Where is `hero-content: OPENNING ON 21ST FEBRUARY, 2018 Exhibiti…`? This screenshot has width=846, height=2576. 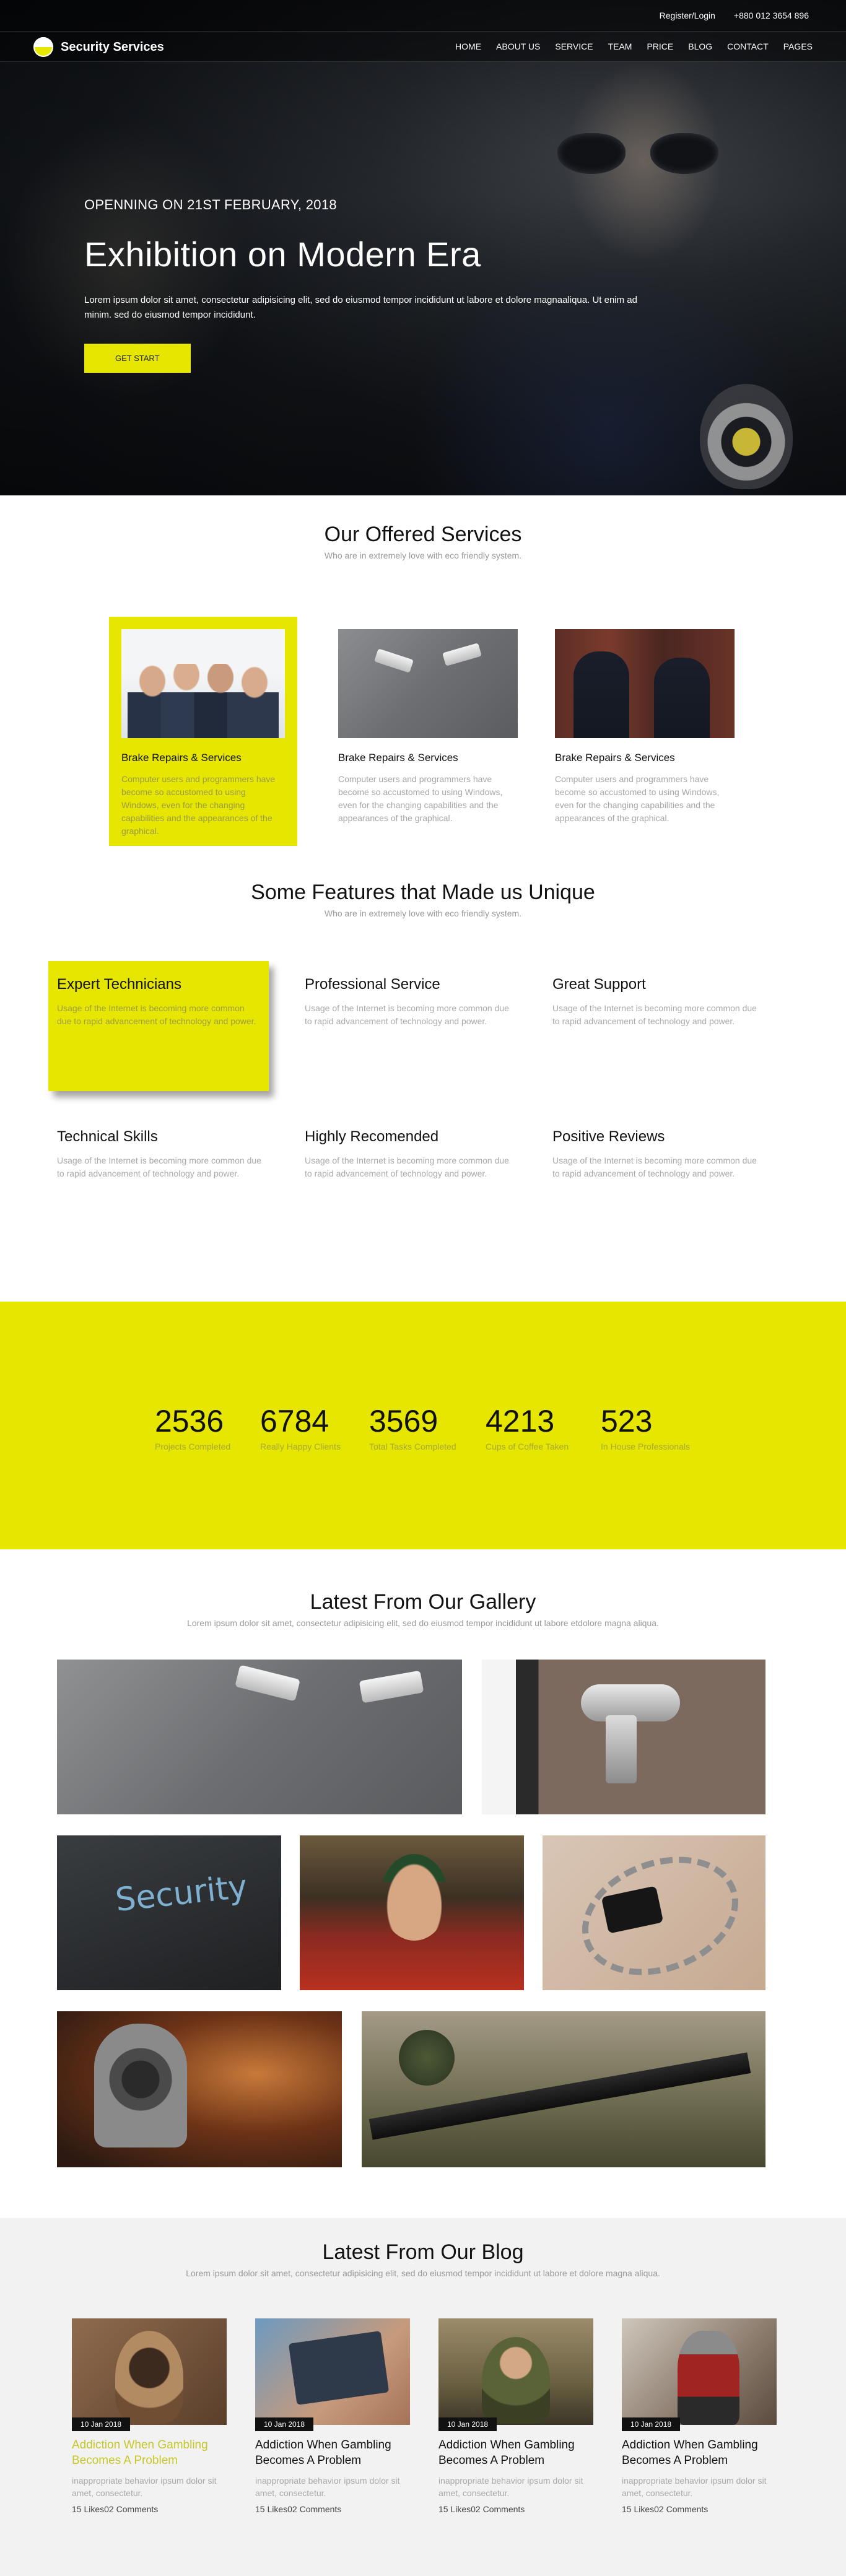
hero-content: OPENNING ON 21ST FEBRUARY, 2018 Exhibiti… is located at coordinates (369, 285).